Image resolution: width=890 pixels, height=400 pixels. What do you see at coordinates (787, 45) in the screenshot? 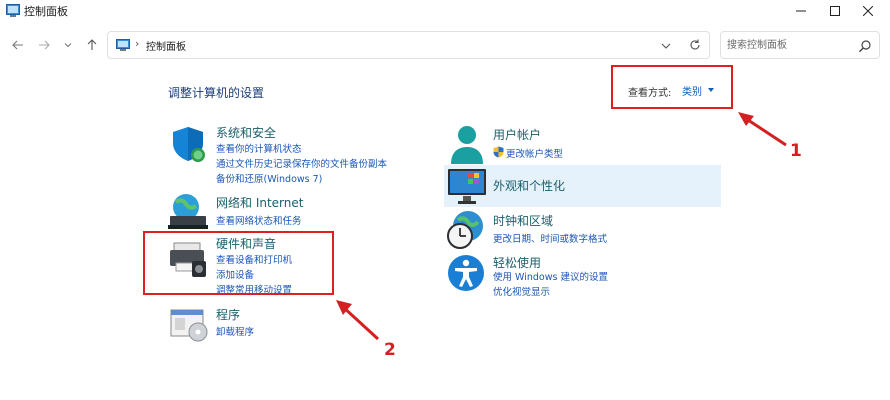
I see `search-input` at bounding box center [787, 45].